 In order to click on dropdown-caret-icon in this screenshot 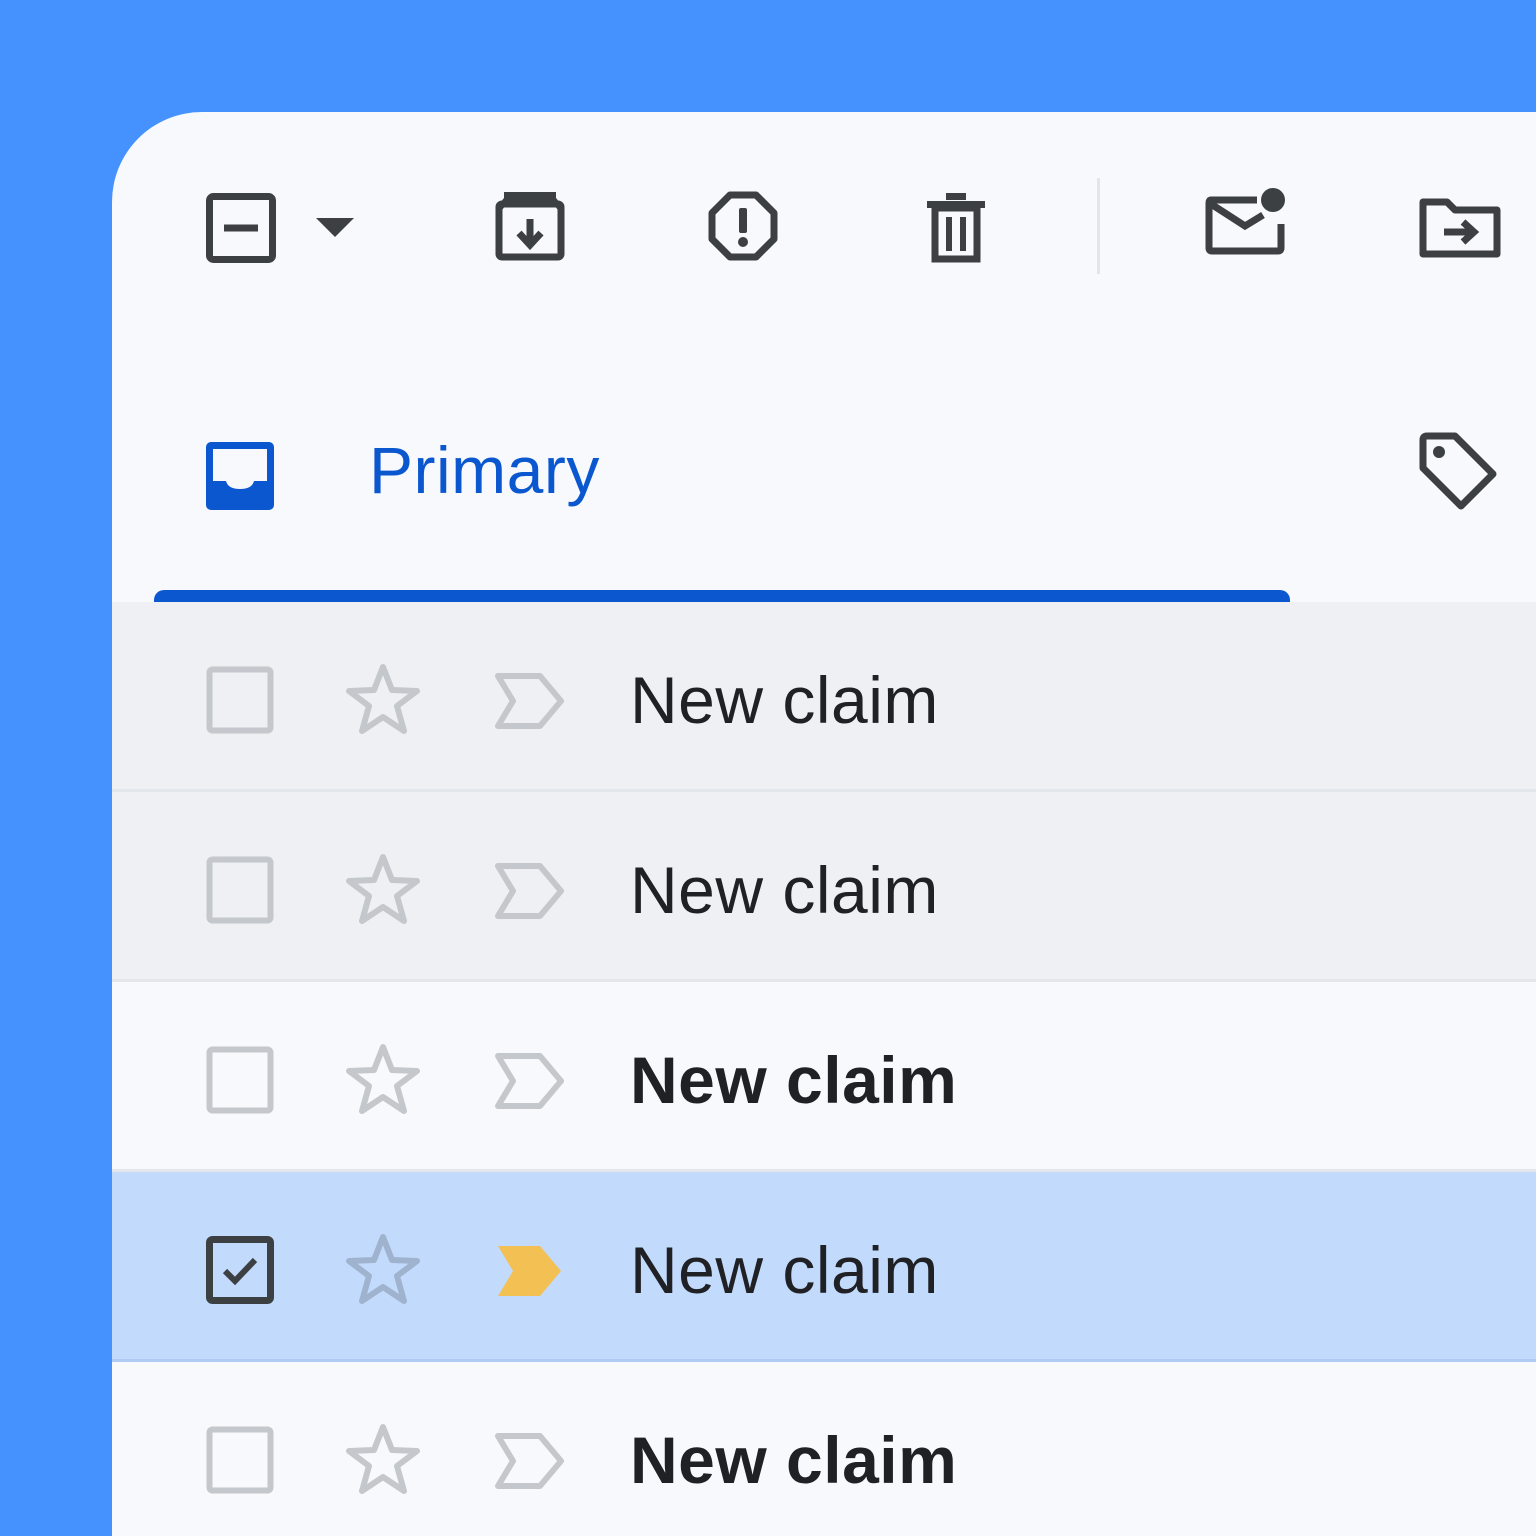, I will do `click(335, 228)`.